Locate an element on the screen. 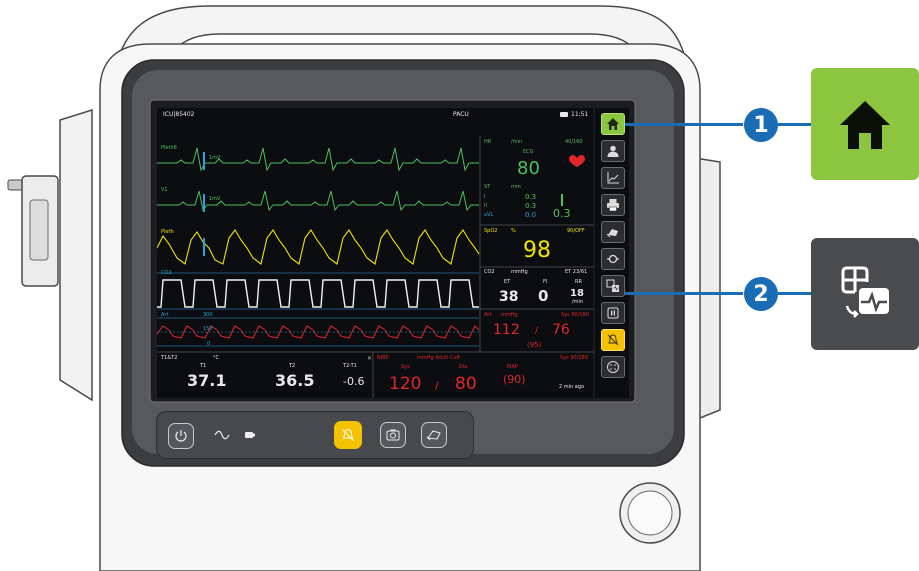 The width and height of the screenshot is (919, 571). care-area-label: PACU is located at coordinates (461, 114).